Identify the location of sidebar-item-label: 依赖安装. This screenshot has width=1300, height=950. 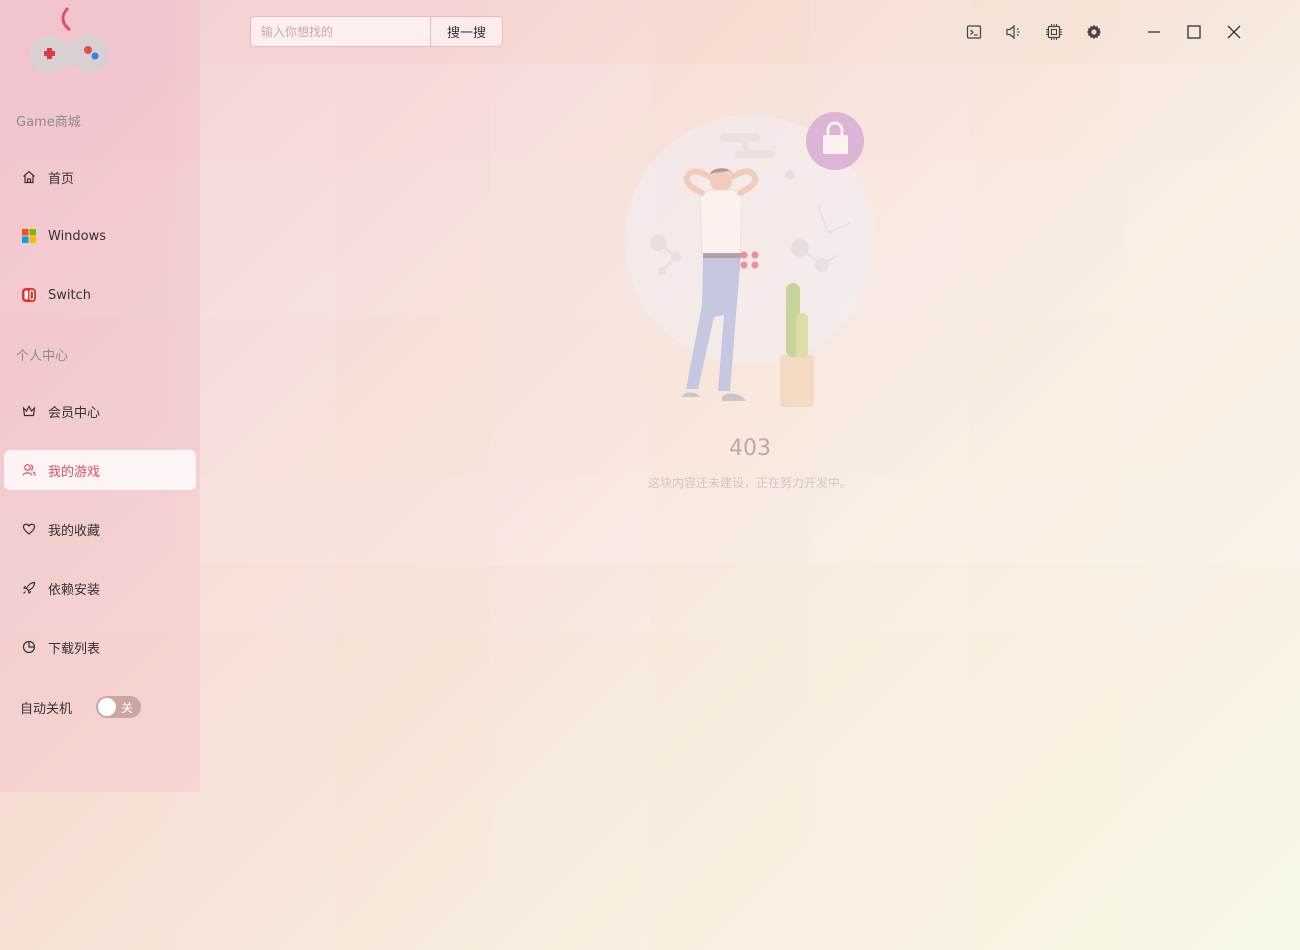
(74, 590).